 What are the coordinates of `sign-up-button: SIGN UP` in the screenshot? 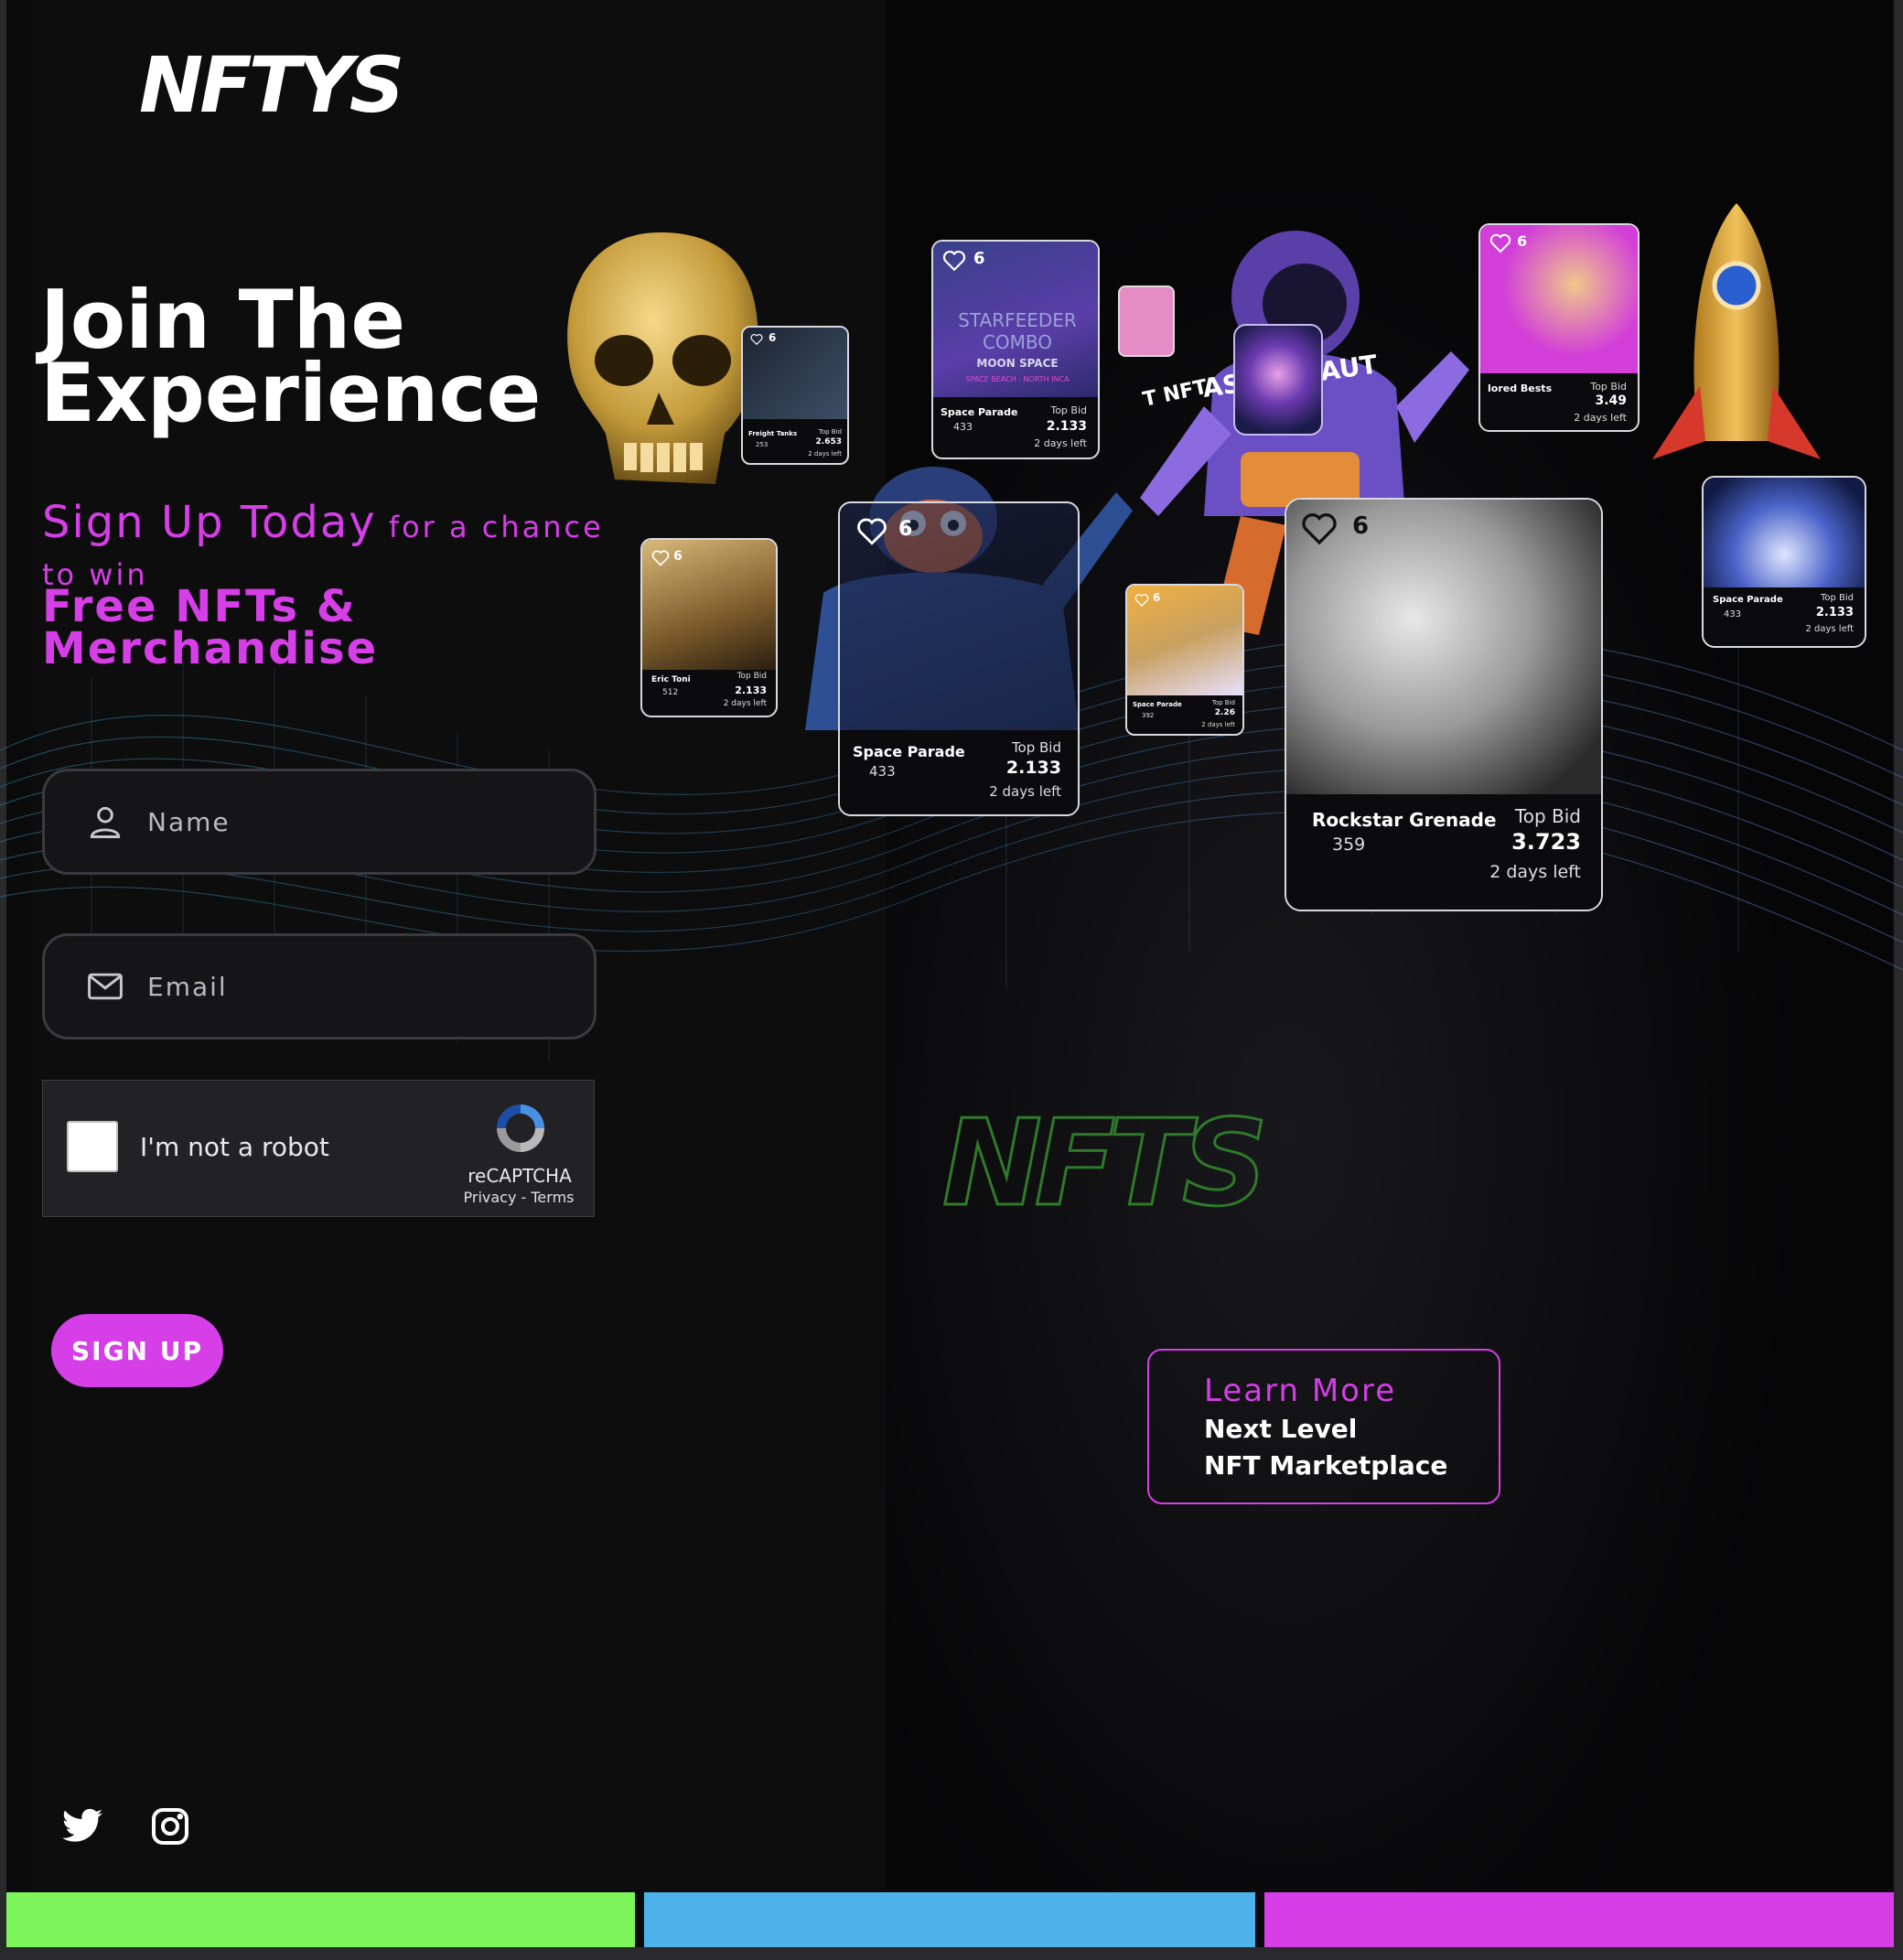 It's located at (137, 1350).